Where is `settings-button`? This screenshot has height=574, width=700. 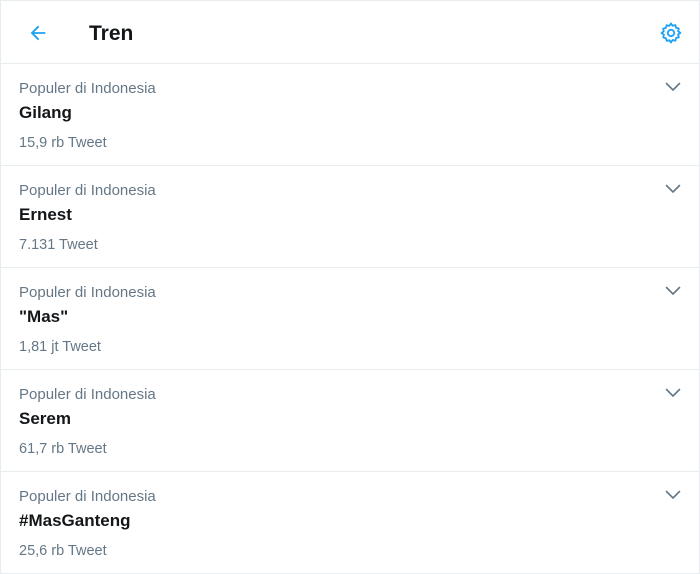 settings-button is located at coordinates (671, 33).